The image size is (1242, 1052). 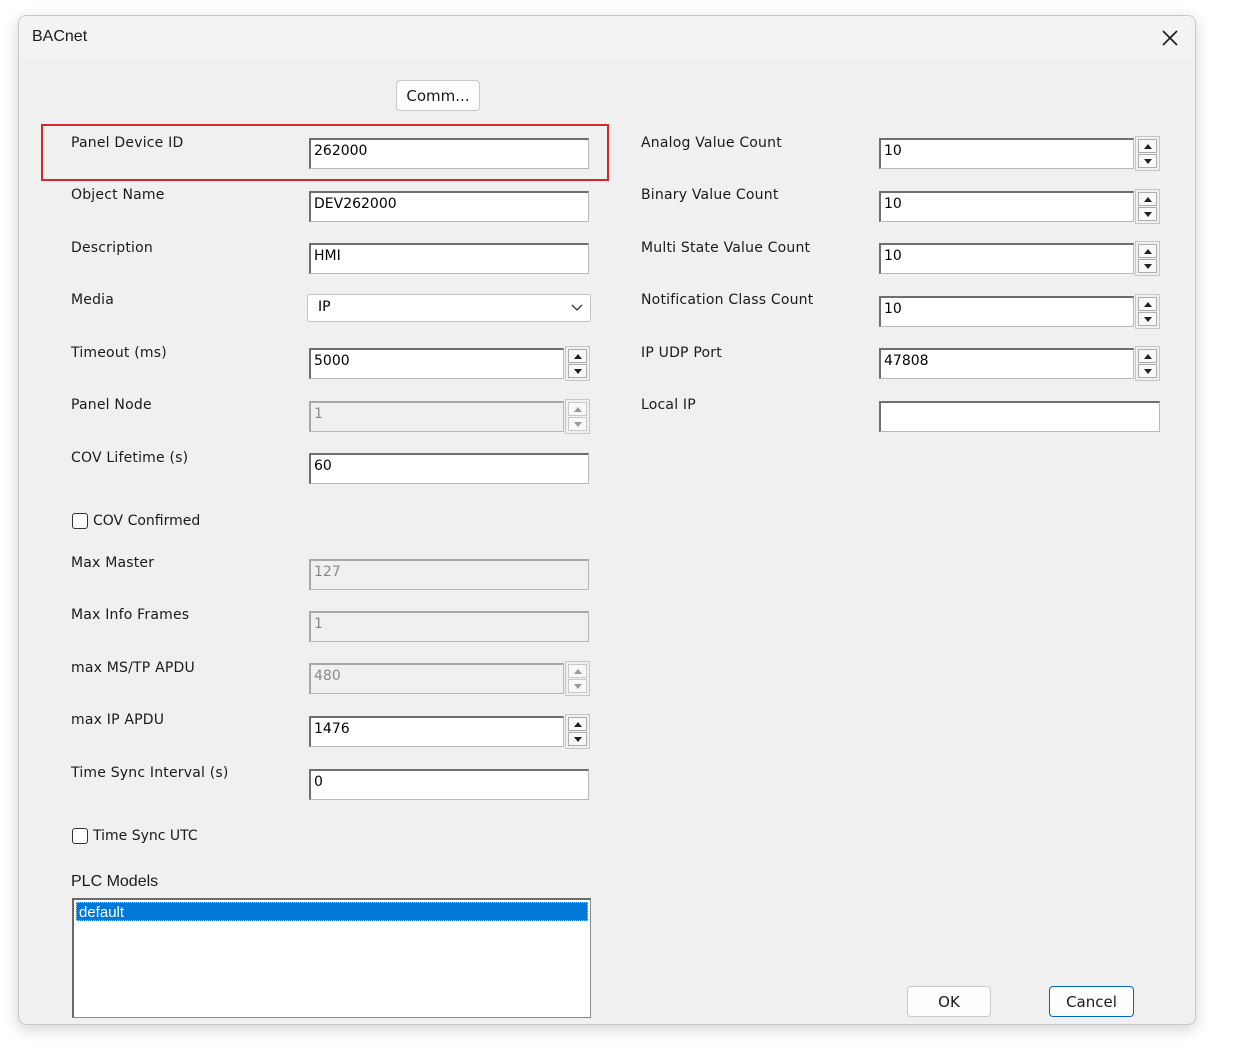 I want to click on ok-button: OK, so click(x=949, y=1001).